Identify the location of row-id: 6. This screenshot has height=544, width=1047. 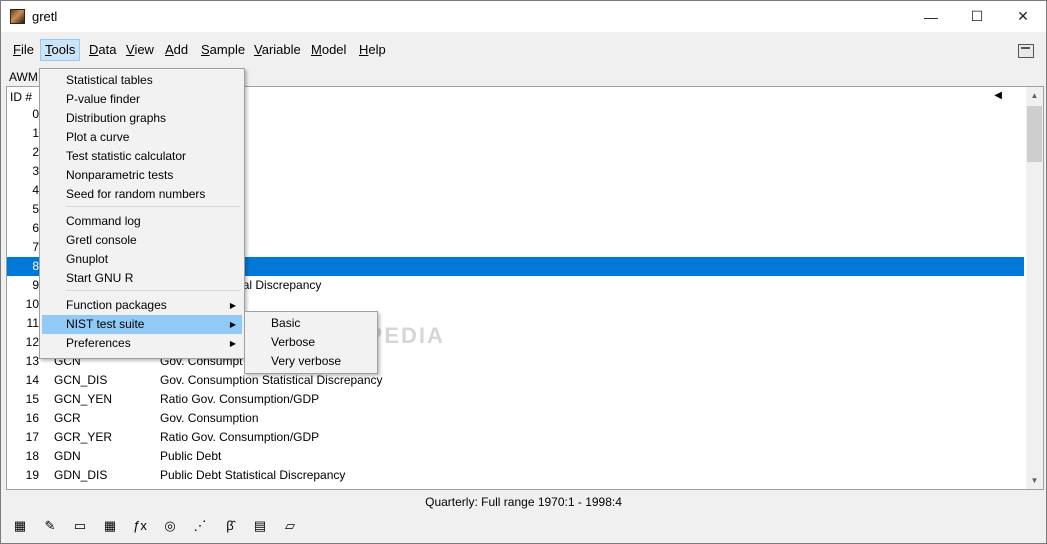
(35, 228).